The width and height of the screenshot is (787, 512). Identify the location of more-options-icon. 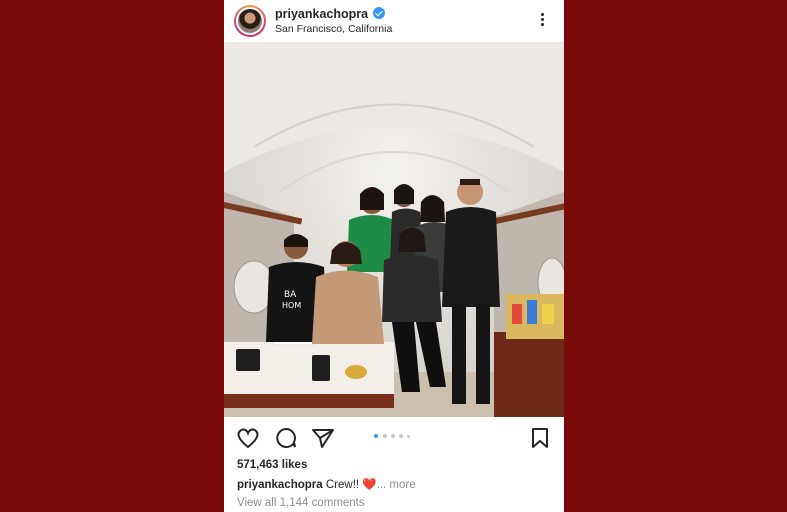
(542, 21).